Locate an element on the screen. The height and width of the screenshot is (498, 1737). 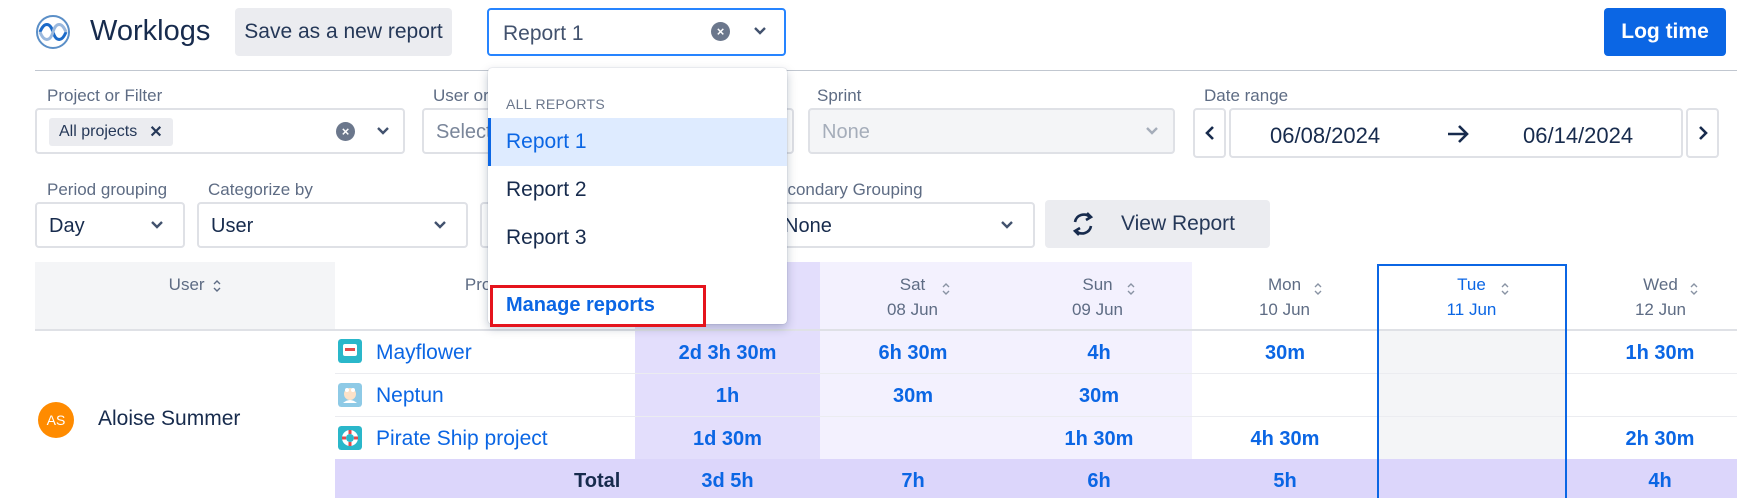
date-to: 06/14/2024 is located at coordinates (1578, 136).